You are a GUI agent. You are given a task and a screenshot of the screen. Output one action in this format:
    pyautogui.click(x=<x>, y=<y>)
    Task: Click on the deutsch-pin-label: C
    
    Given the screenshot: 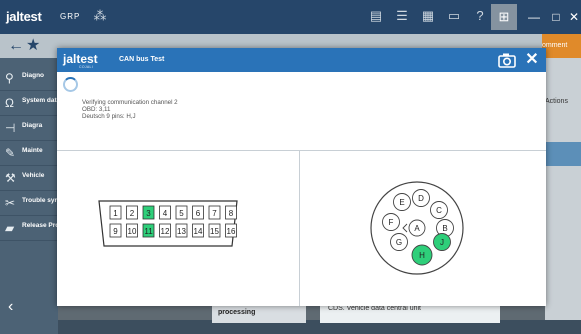 What is the action you would take?
    pyautogui.click(x=439, y=210)
    